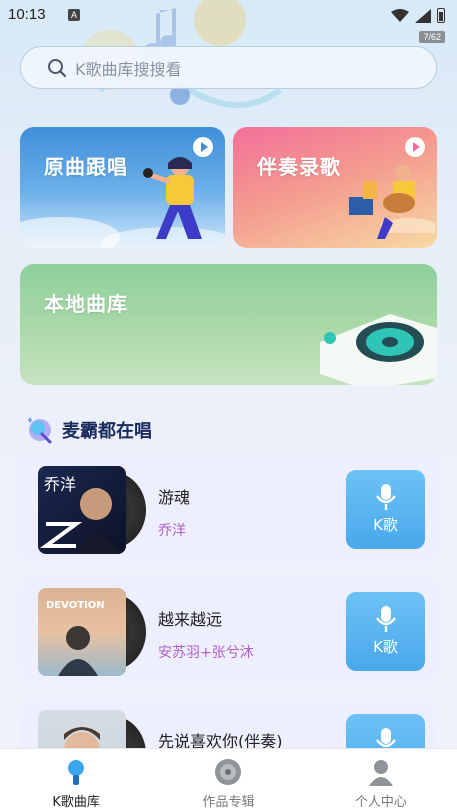  Describe the element at coordinates (128, 69) in the screenshot. I see `search-placeholder: K歌曲库搜搜看` at that location.